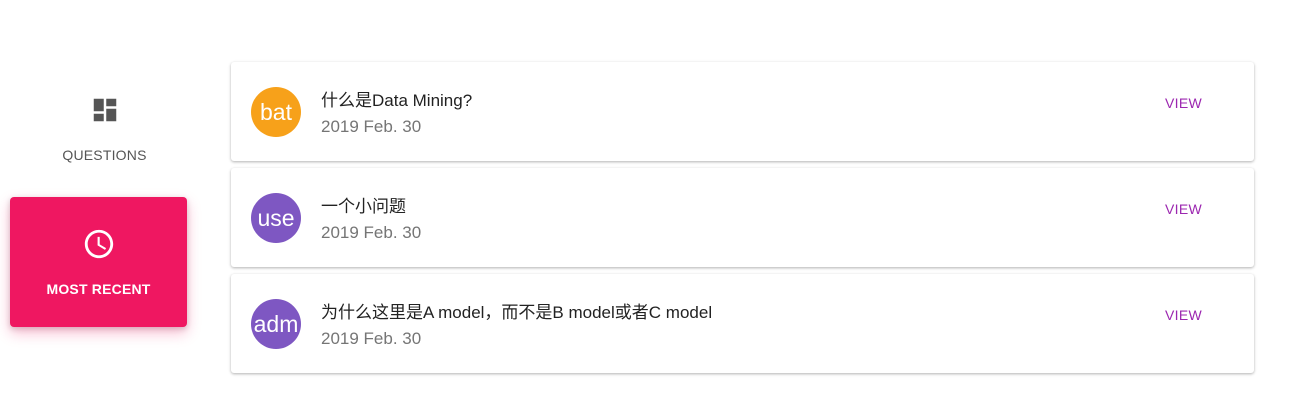 Image resolution: width=1291 pixels, height=416 pixels. I want to click on clock-icon, so click(99, 244).